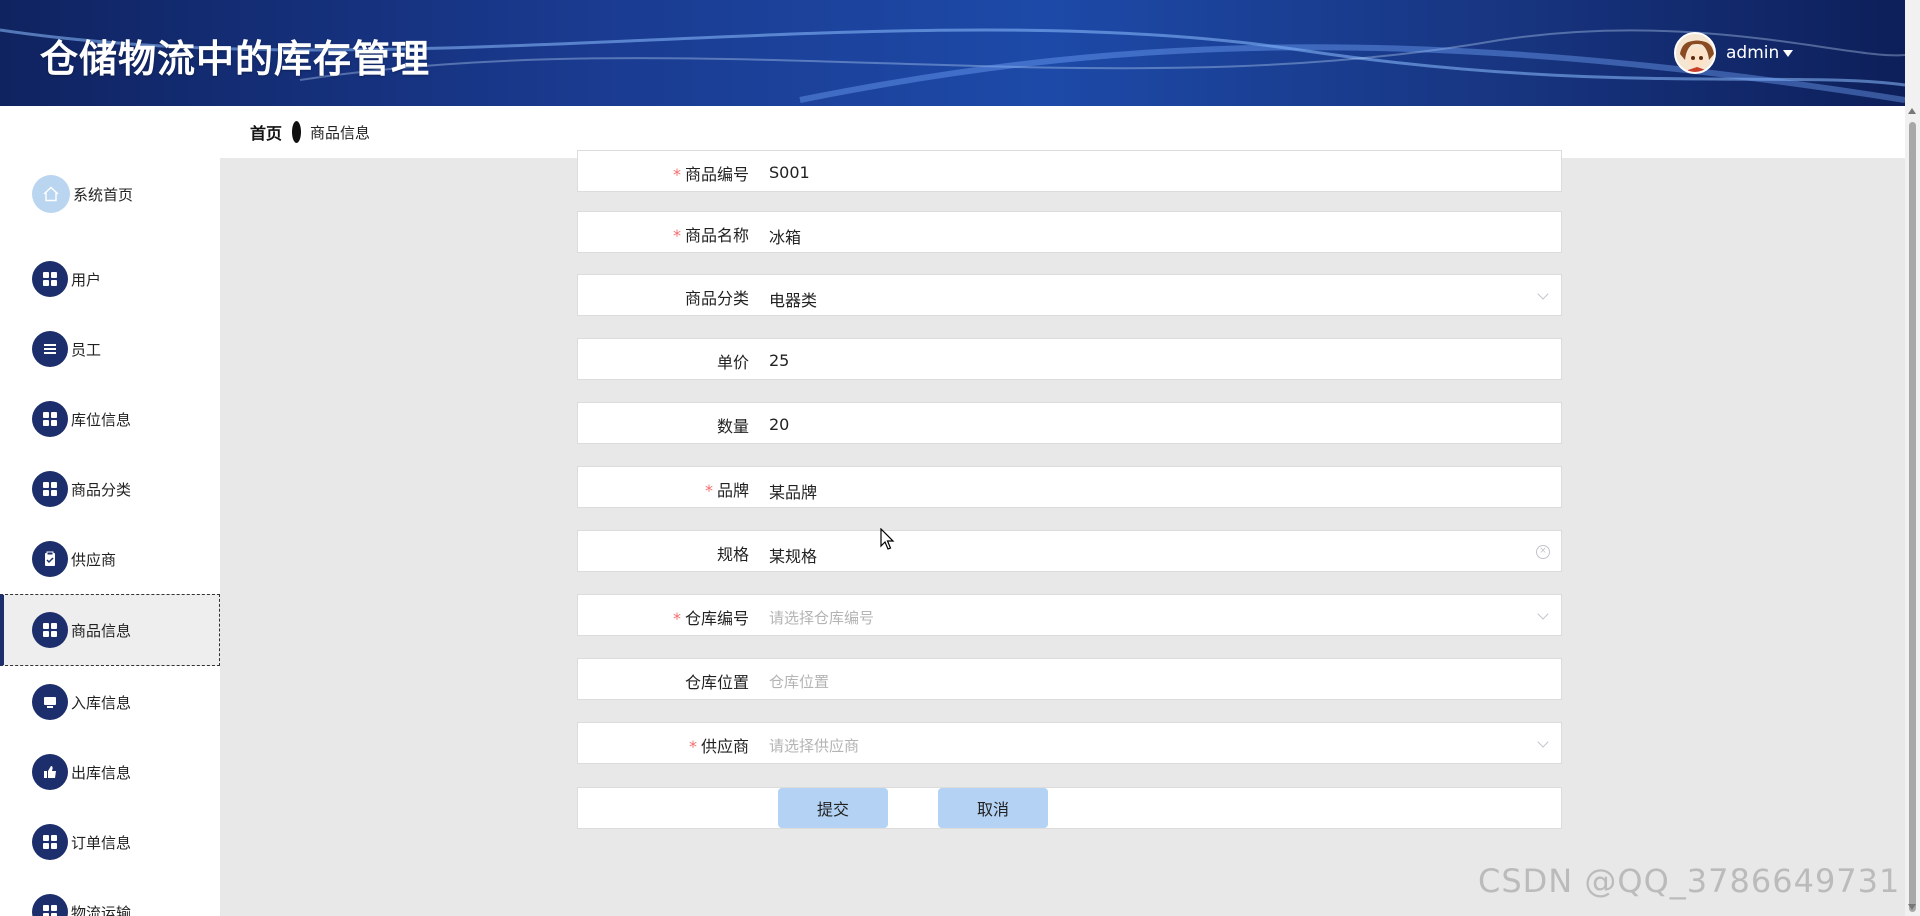  I want to click on sidebar-item-supplier: 供应商, so click(110, 559).